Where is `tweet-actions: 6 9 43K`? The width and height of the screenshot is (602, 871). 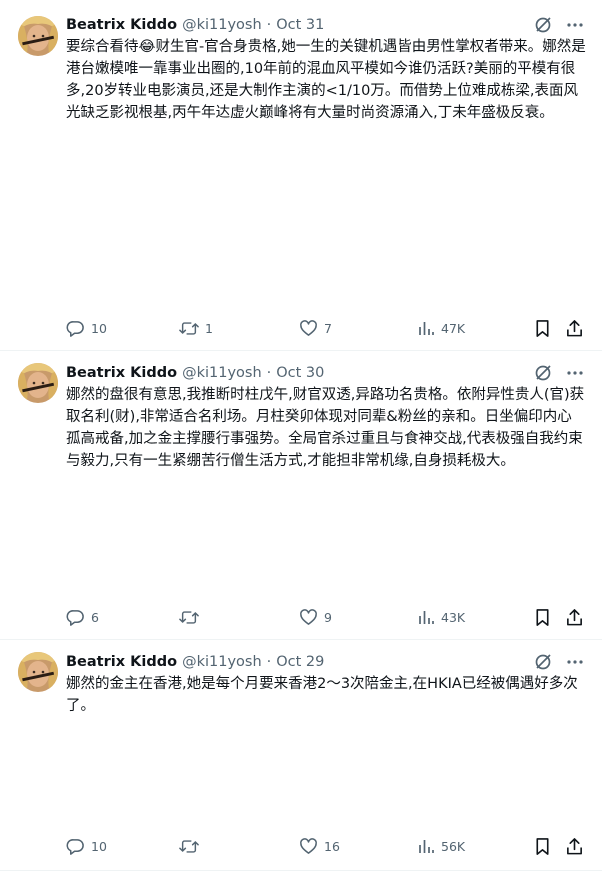 tweet-actions: 6 9 43K is located at coordinates (326, 617).